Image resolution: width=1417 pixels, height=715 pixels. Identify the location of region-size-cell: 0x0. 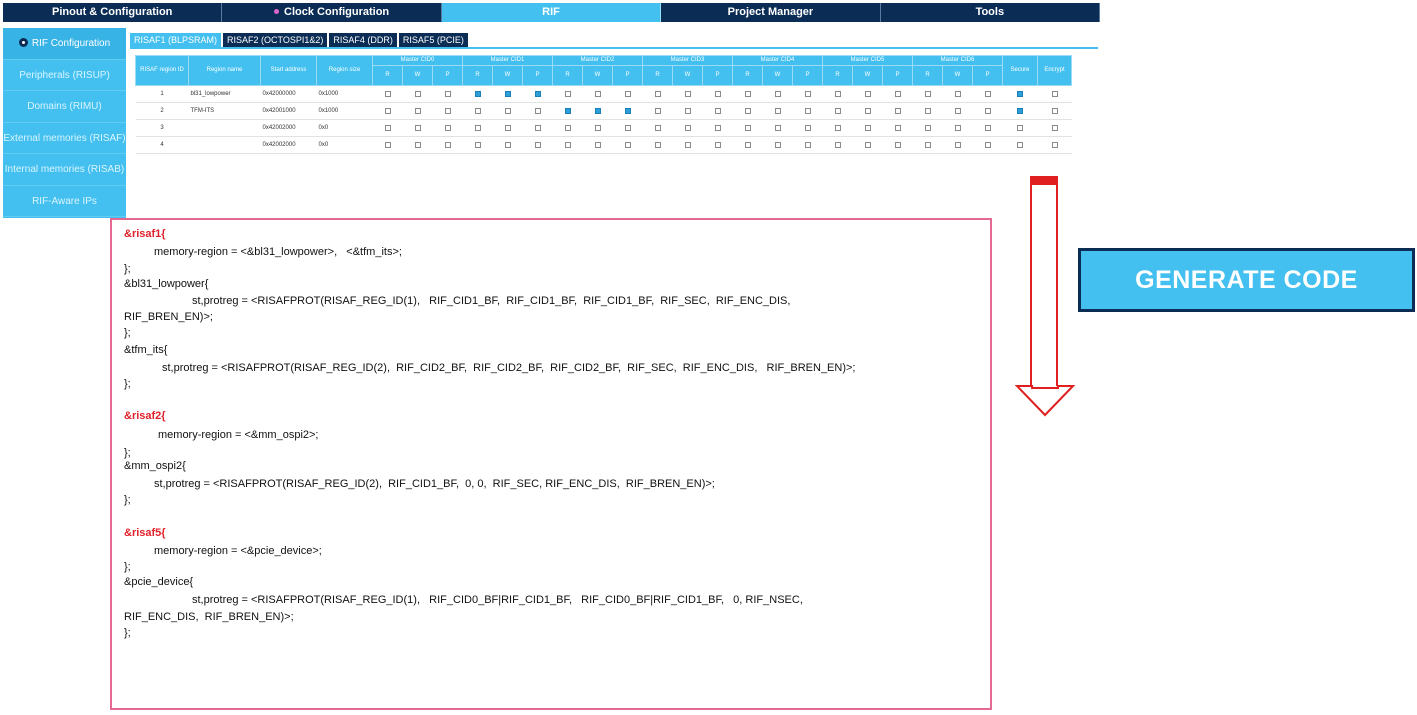
(344, 128).